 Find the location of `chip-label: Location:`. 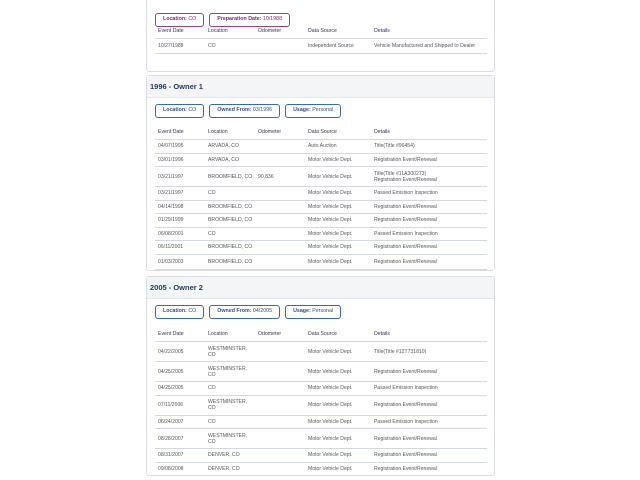

chip-label: Location: is located at coordinates (175, 19).